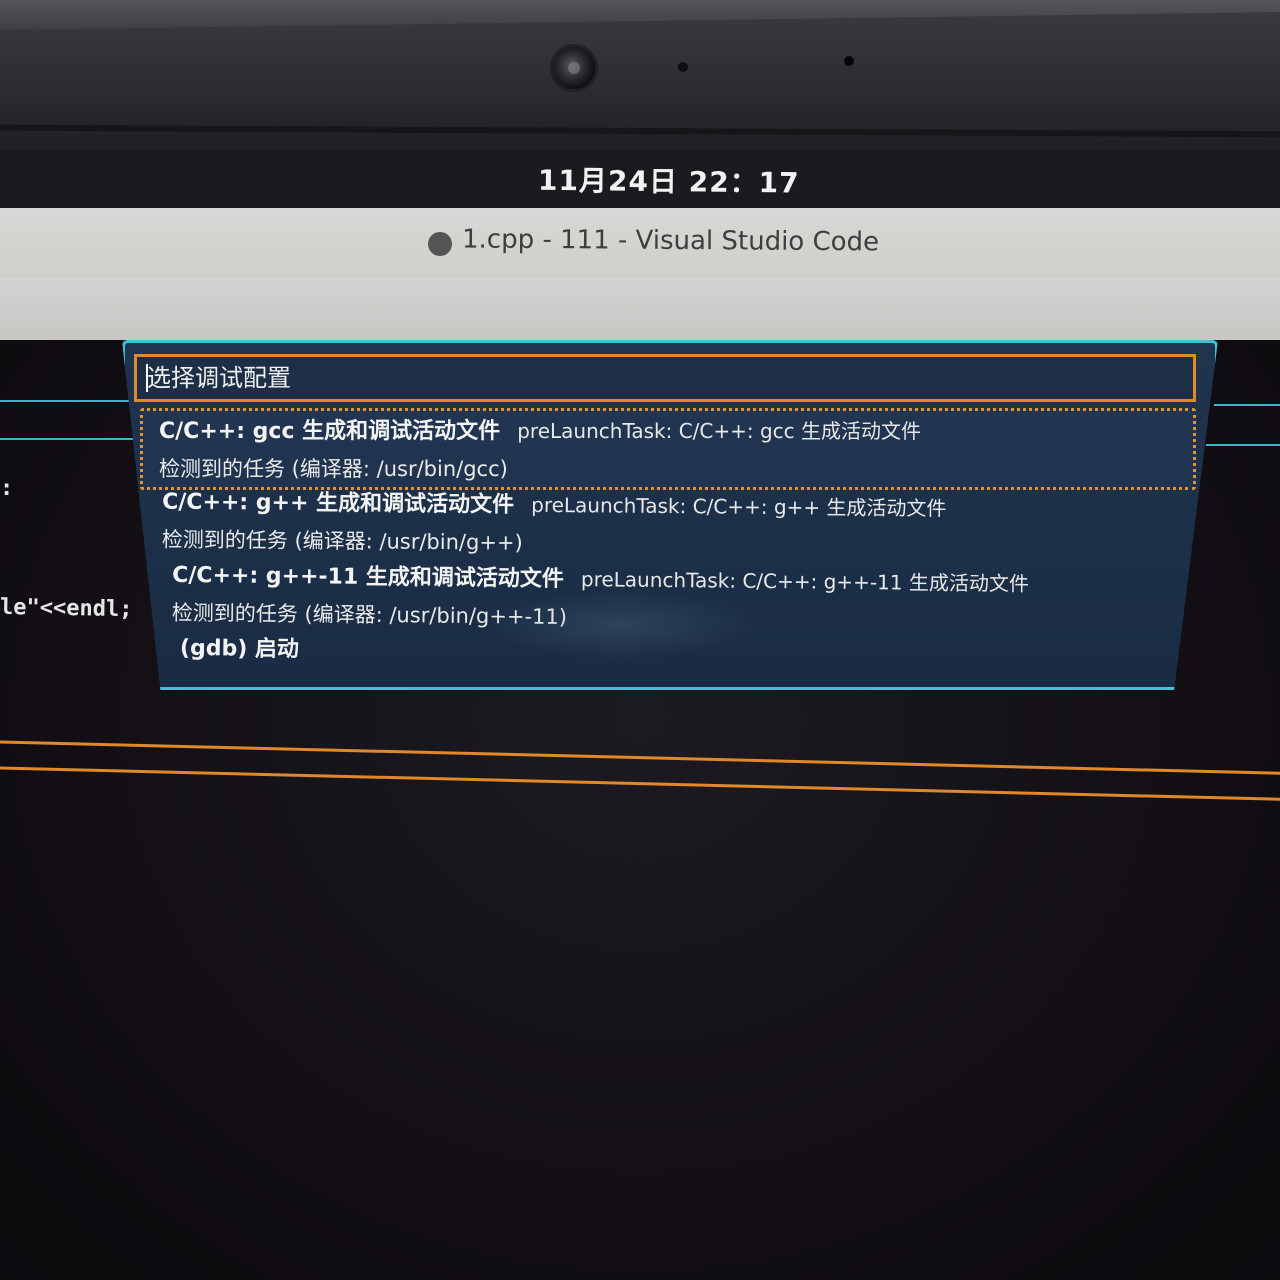  Describe the element at coordinates (380, 649) in the screenshot. I see `quick-pick-item-gdb-launch: (gdb) 启动` at that location.